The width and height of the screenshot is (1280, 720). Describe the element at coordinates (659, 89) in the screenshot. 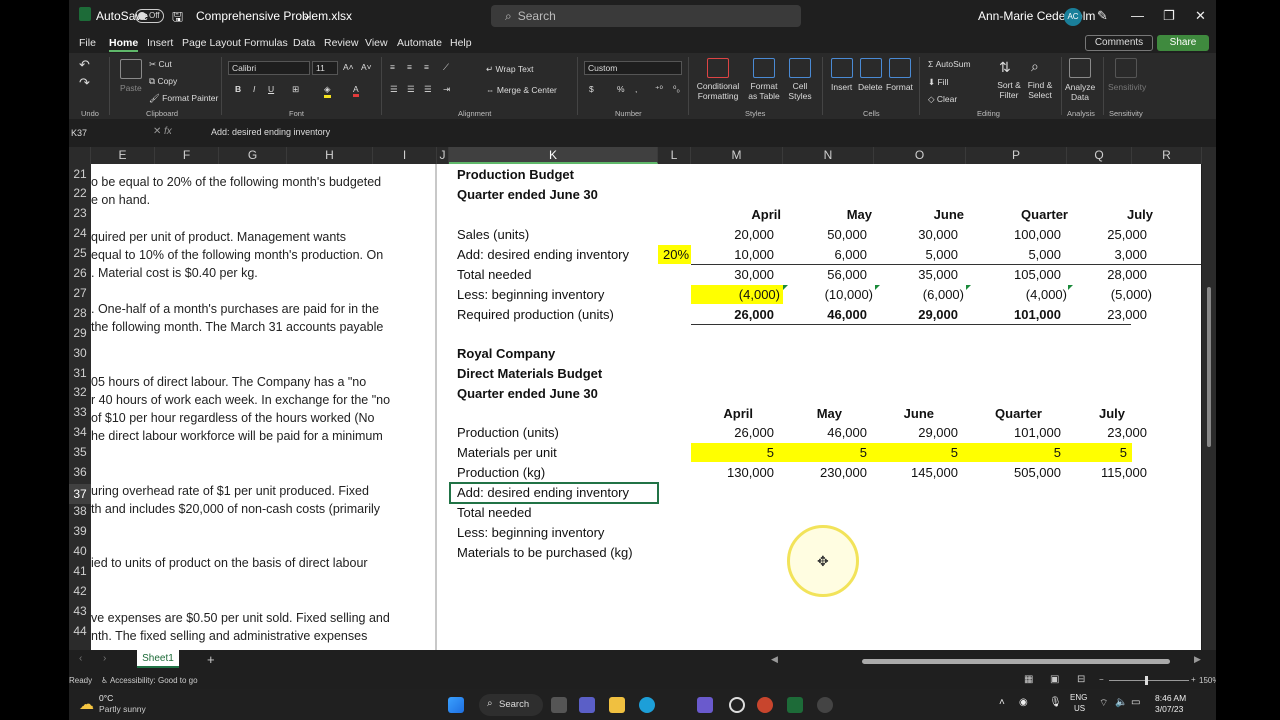

I see `increase-decimal-icon: ⁺⁰` at that location.